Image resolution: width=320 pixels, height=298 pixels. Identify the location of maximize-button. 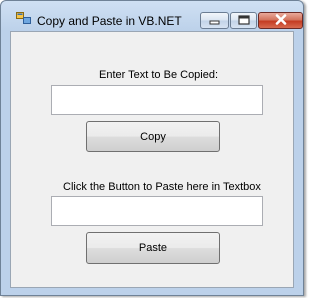
(243, 20).